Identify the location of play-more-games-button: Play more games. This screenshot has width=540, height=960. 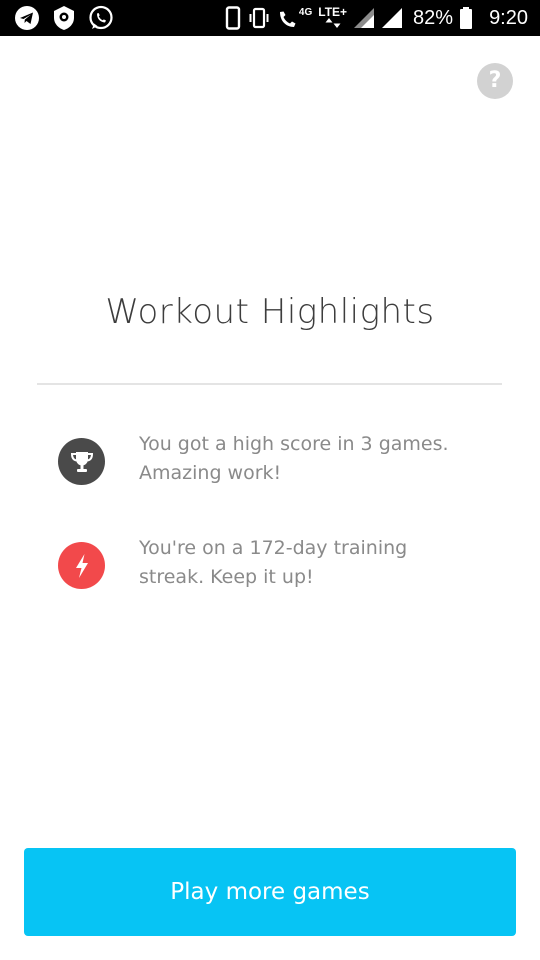
(270, 892).